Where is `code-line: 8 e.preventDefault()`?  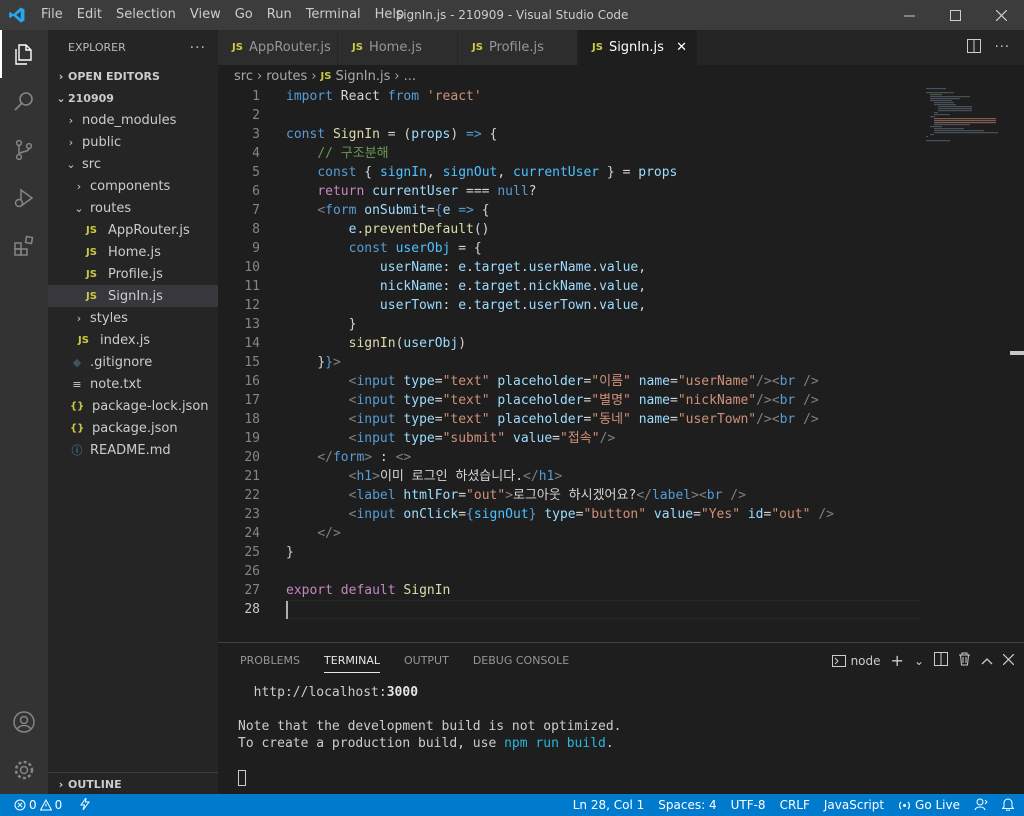 code-line: 8 e.preventDefault() is located at coordinates (621, 229).